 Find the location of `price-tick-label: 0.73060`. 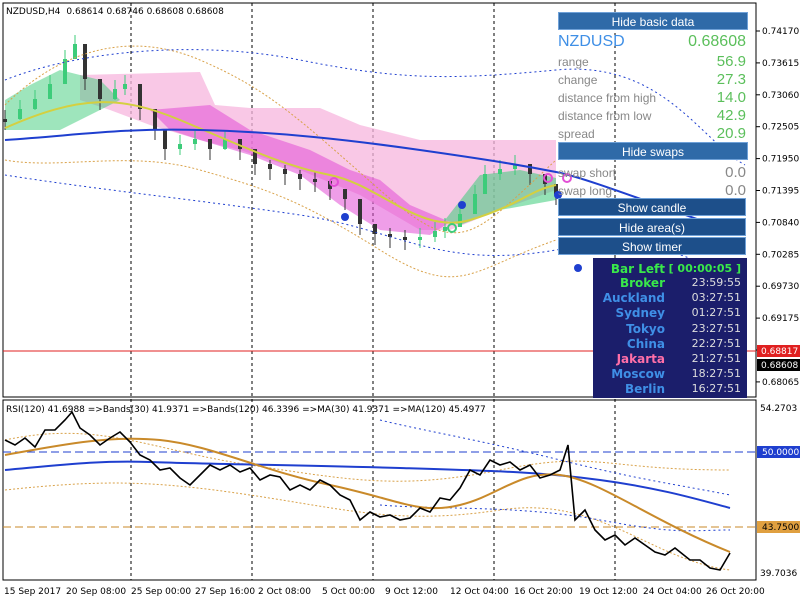

price-tick-label: 0.73060 is located at coordinates (780, 96).